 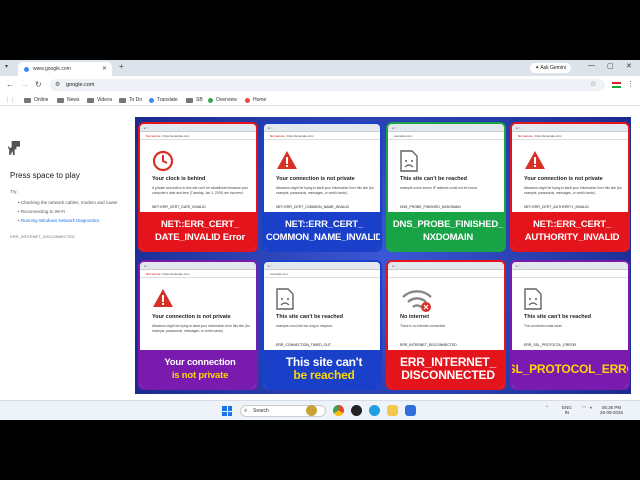 I want to click on date-text: 26-09-2026, so click(x=612, y=412).